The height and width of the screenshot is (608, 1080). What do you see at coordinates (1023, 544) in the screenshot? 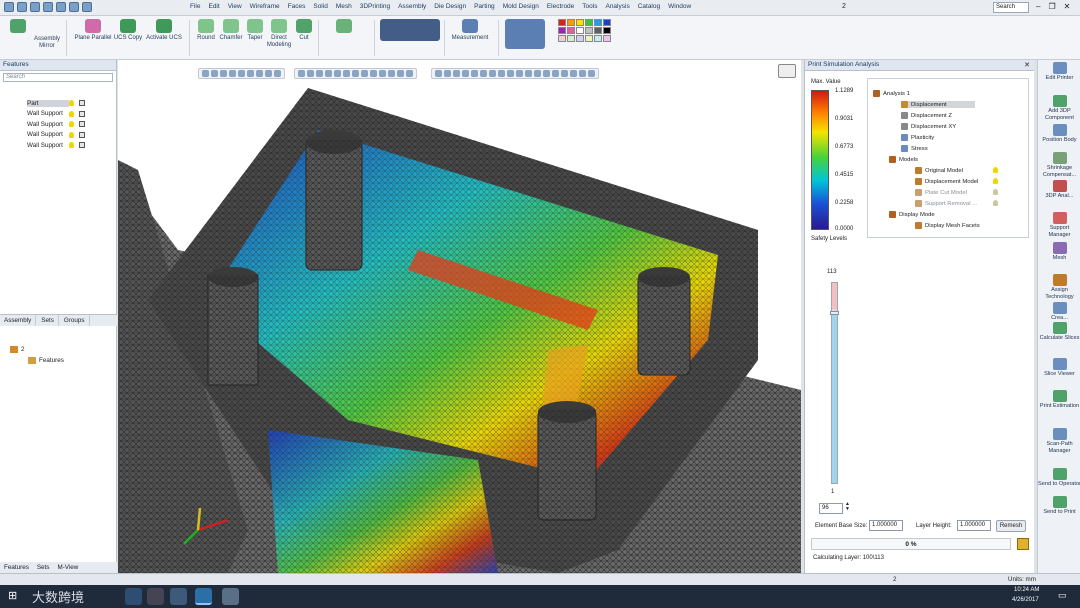
I see `export-icon` at bounding box center [1023, 544].